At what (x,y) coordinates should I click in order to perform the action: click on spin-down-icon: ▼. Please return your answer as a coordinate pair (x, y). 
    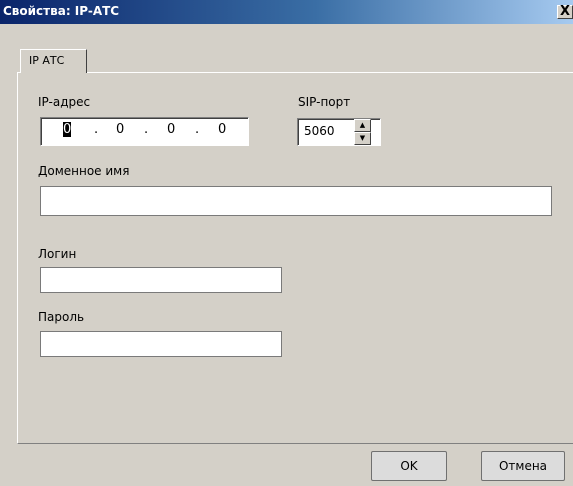
    Looking at the image, I should click on (362, 138).